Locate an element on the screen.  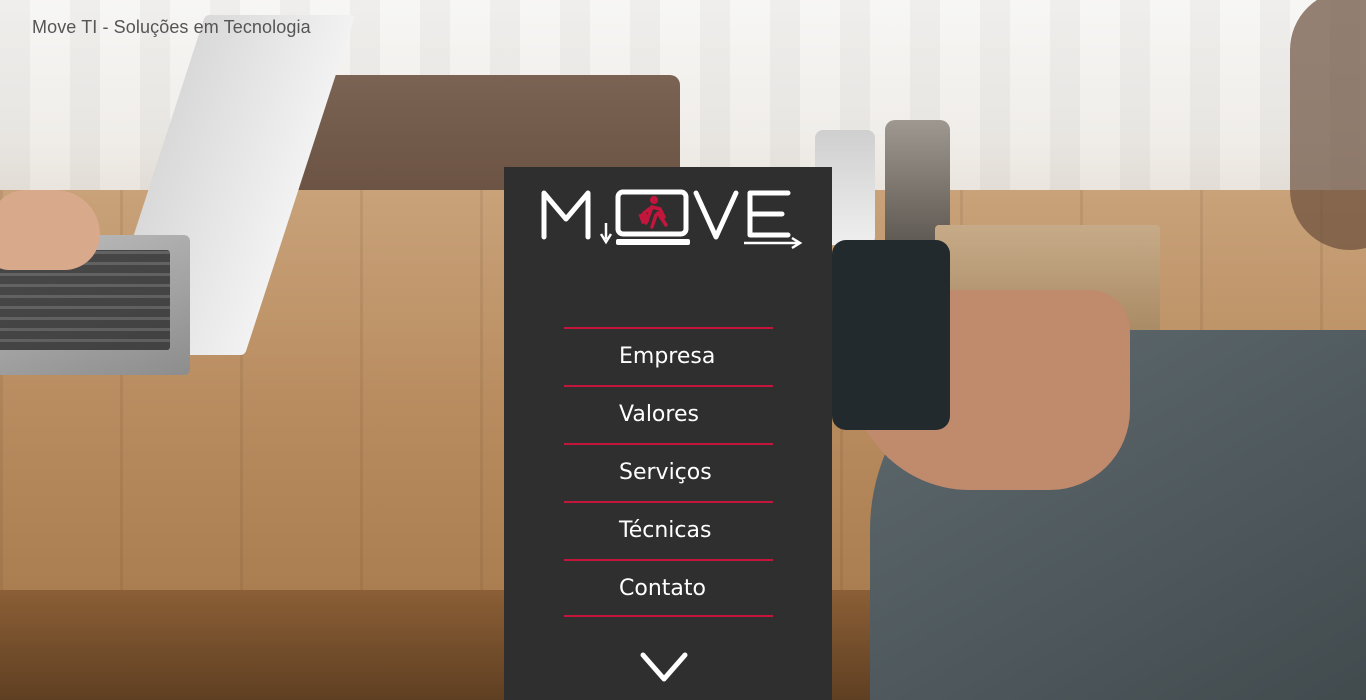
nav-item-servicos: Serviços is located at coordinates (668, 472).